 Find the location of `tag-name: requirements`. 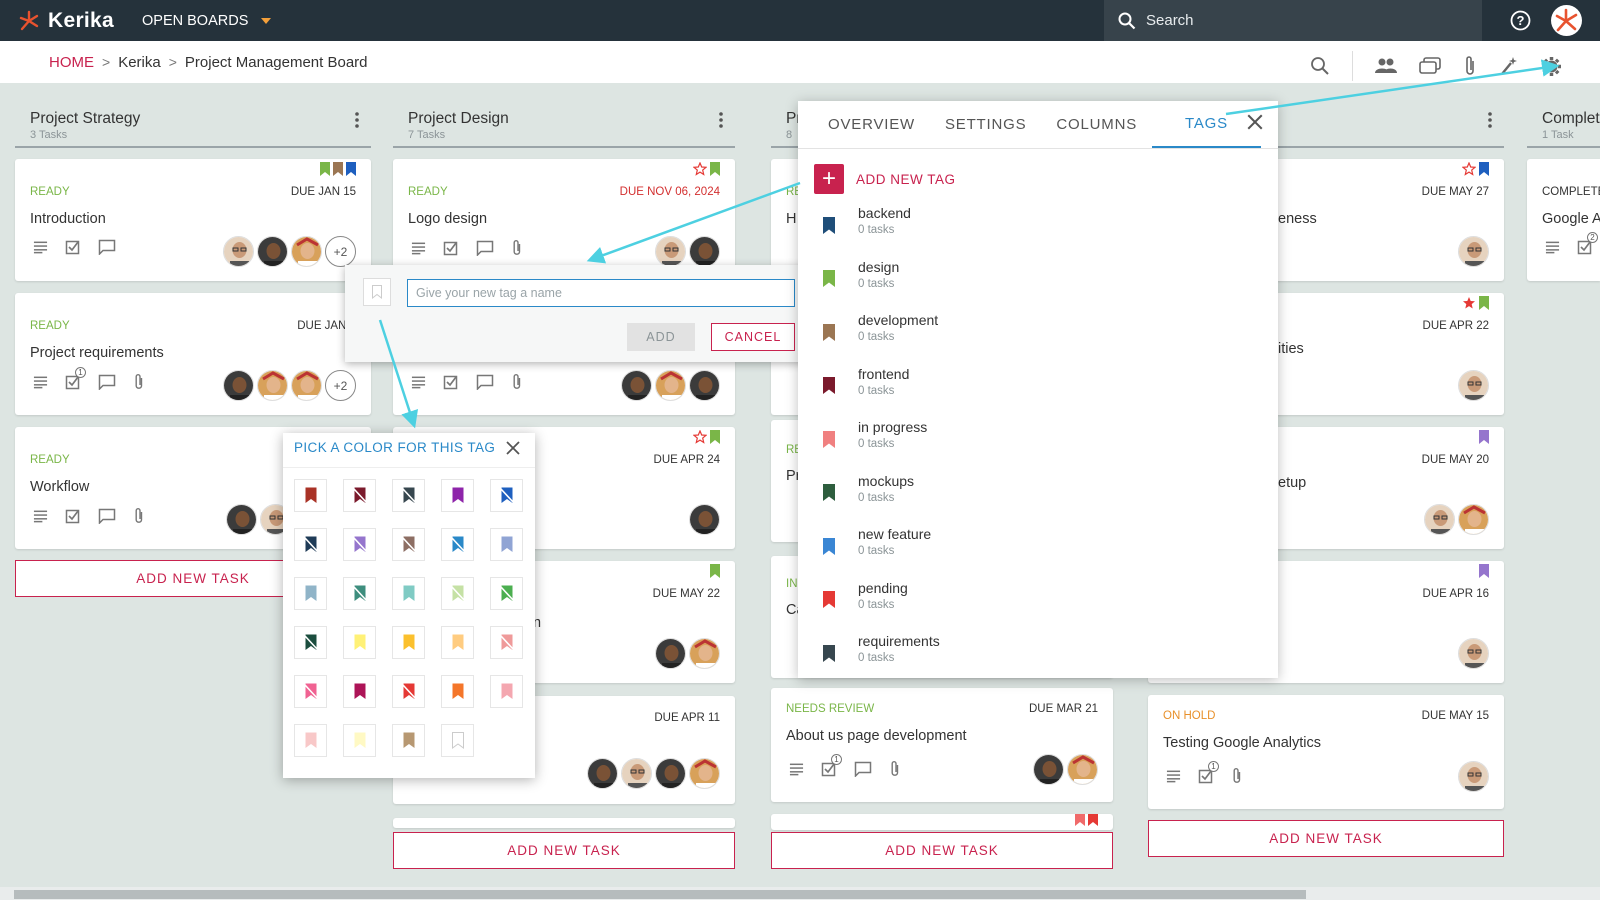

tag-name: requirements is located at coordinates (899, 641).